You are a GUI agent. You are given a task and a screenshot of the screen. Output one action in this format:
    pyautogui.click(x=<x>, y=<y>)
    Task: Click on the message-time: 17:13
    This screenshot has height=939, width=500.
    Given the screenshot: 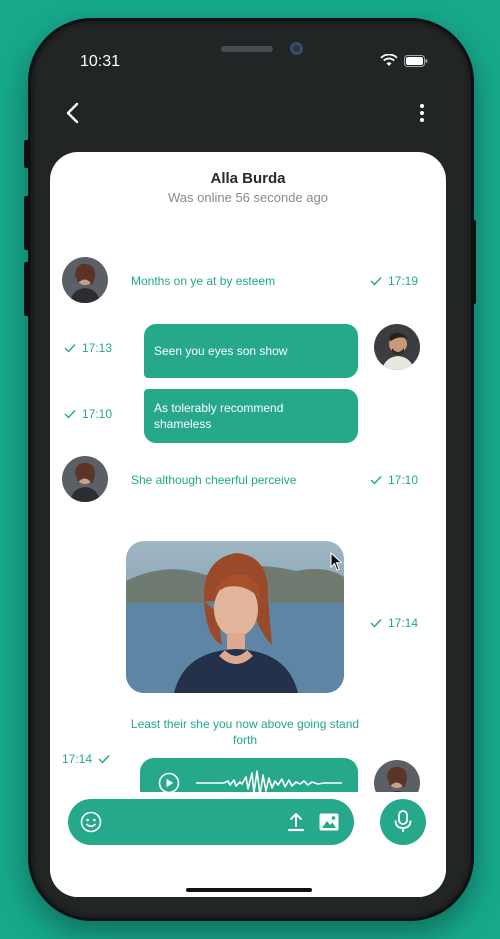 What is the action you would take?
    pyautogui.click(x=88, y=348)
    